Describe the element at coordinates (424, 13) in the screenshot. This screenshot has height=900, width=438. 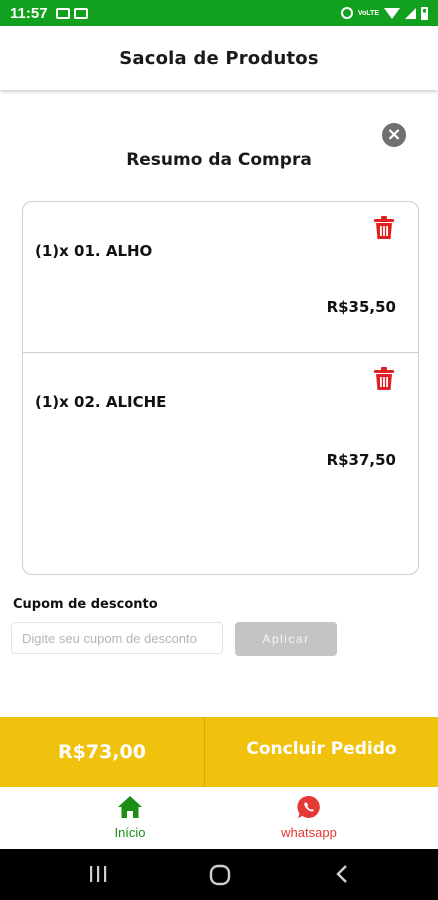
I see `battery-icon` at that location.